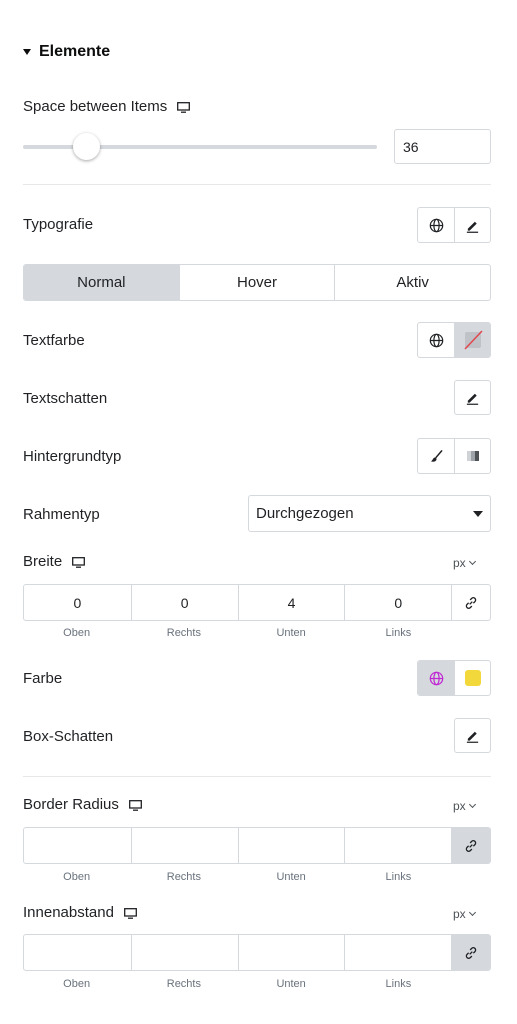  What do you see at coordinates (397, 845) in the screenshot?
I see `border-radius-left-input` at bounding box center [397, 845].